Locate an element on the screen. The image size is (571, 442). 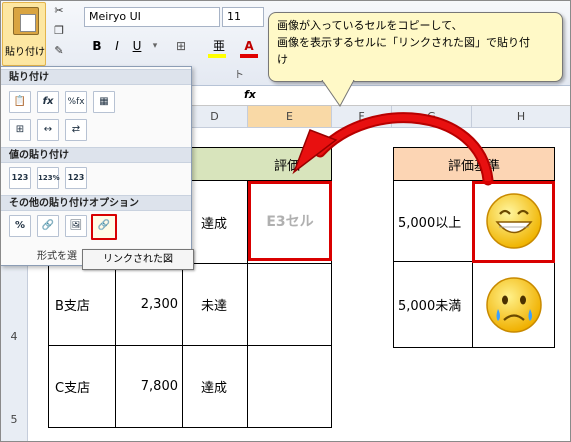
underline-dropdown-icon: ▾ is located at coordinates (155, 46).